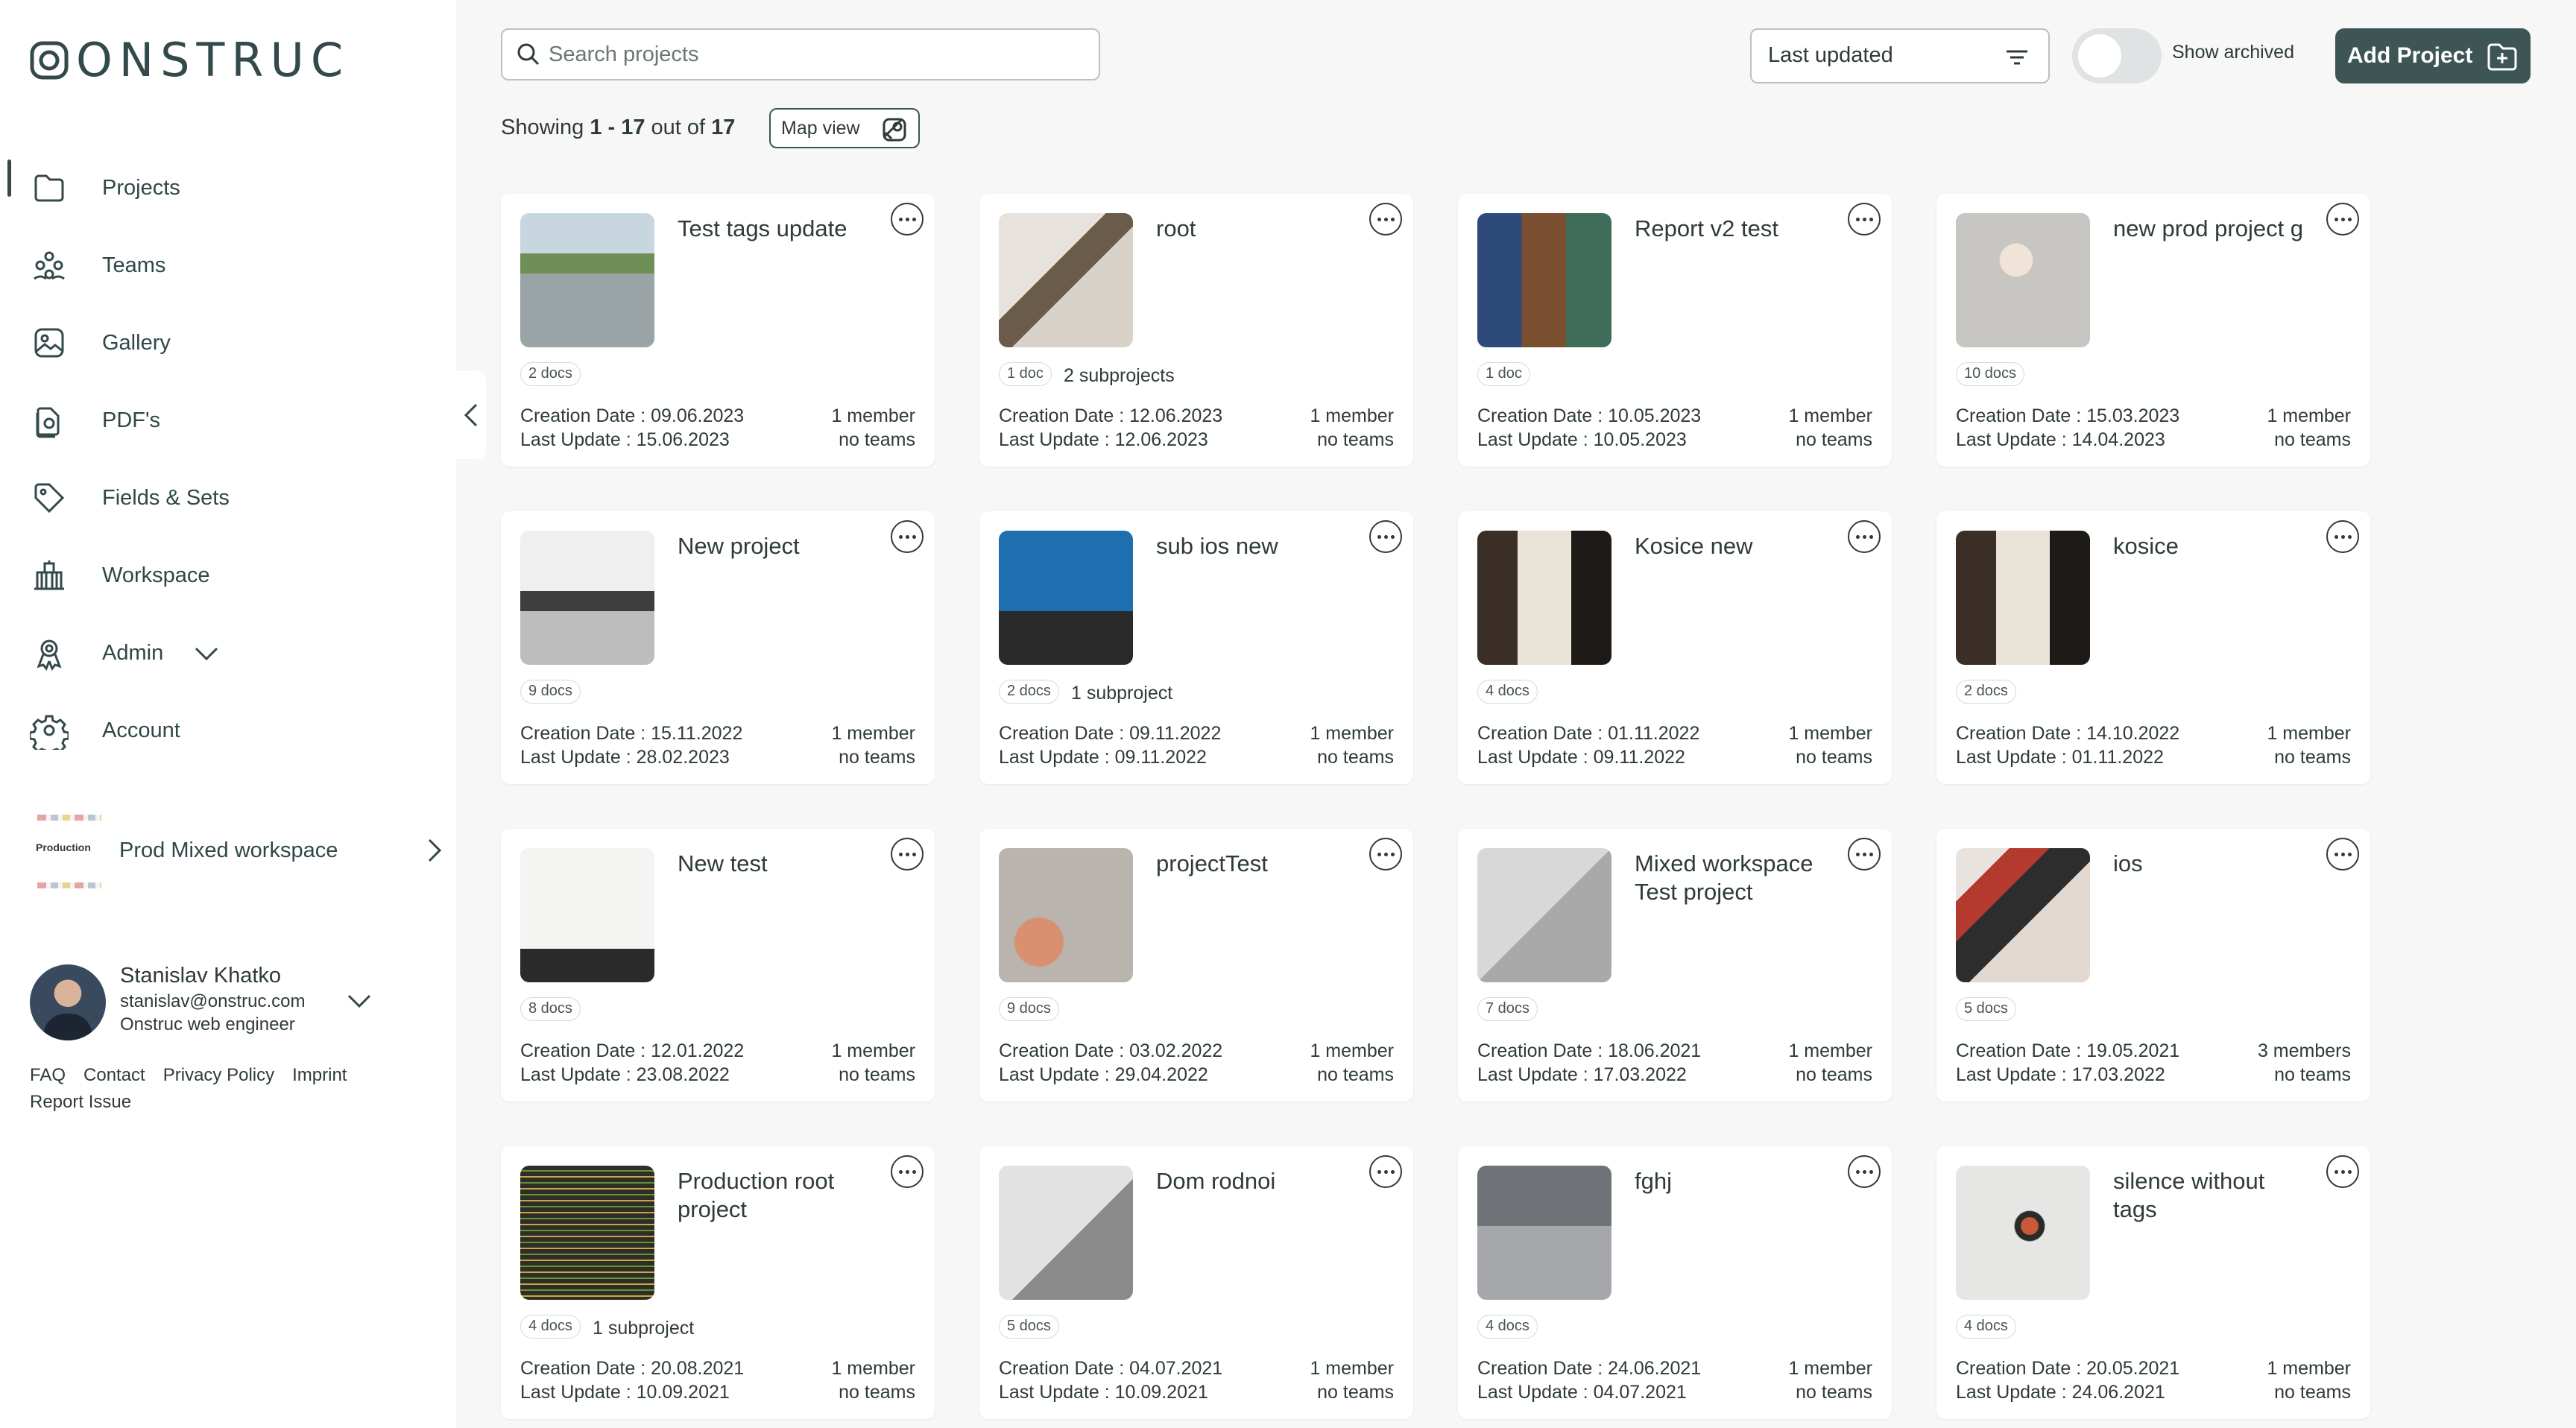 This screenshot has height=1428, width=2576. Describe the element at coordinates (228, 343) in the screenshot. I see `sidebar-item-gallery: Gallery` at that location.